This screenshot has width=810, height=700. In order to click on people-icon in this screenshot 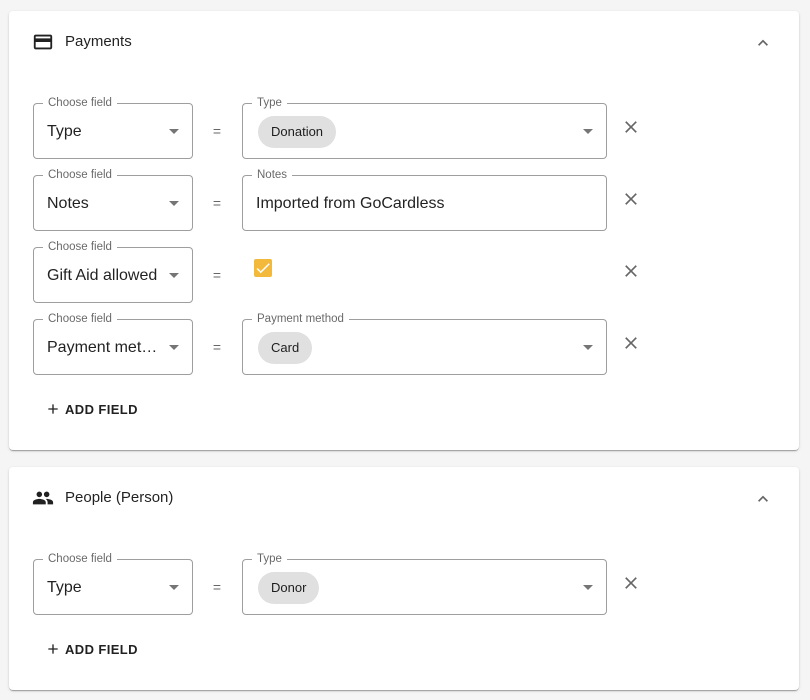, I will do `click(43, 498)`.